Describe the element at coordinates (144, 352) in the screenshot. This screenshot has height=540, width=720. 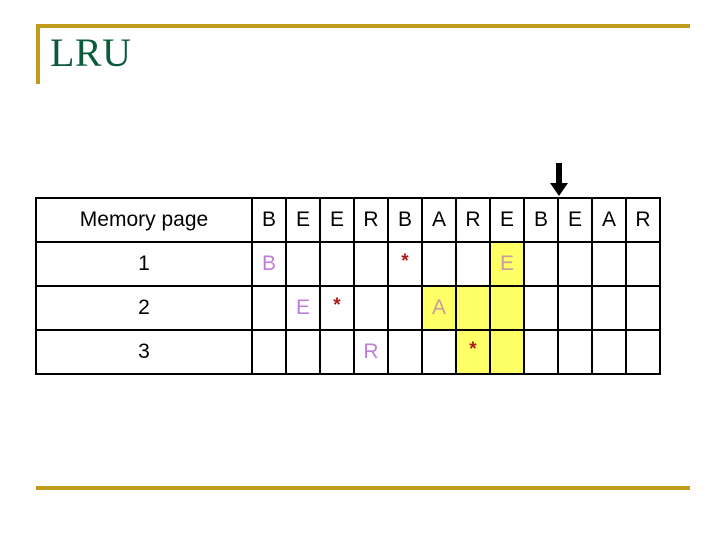
I see `frame-number-label: 3` at that location.